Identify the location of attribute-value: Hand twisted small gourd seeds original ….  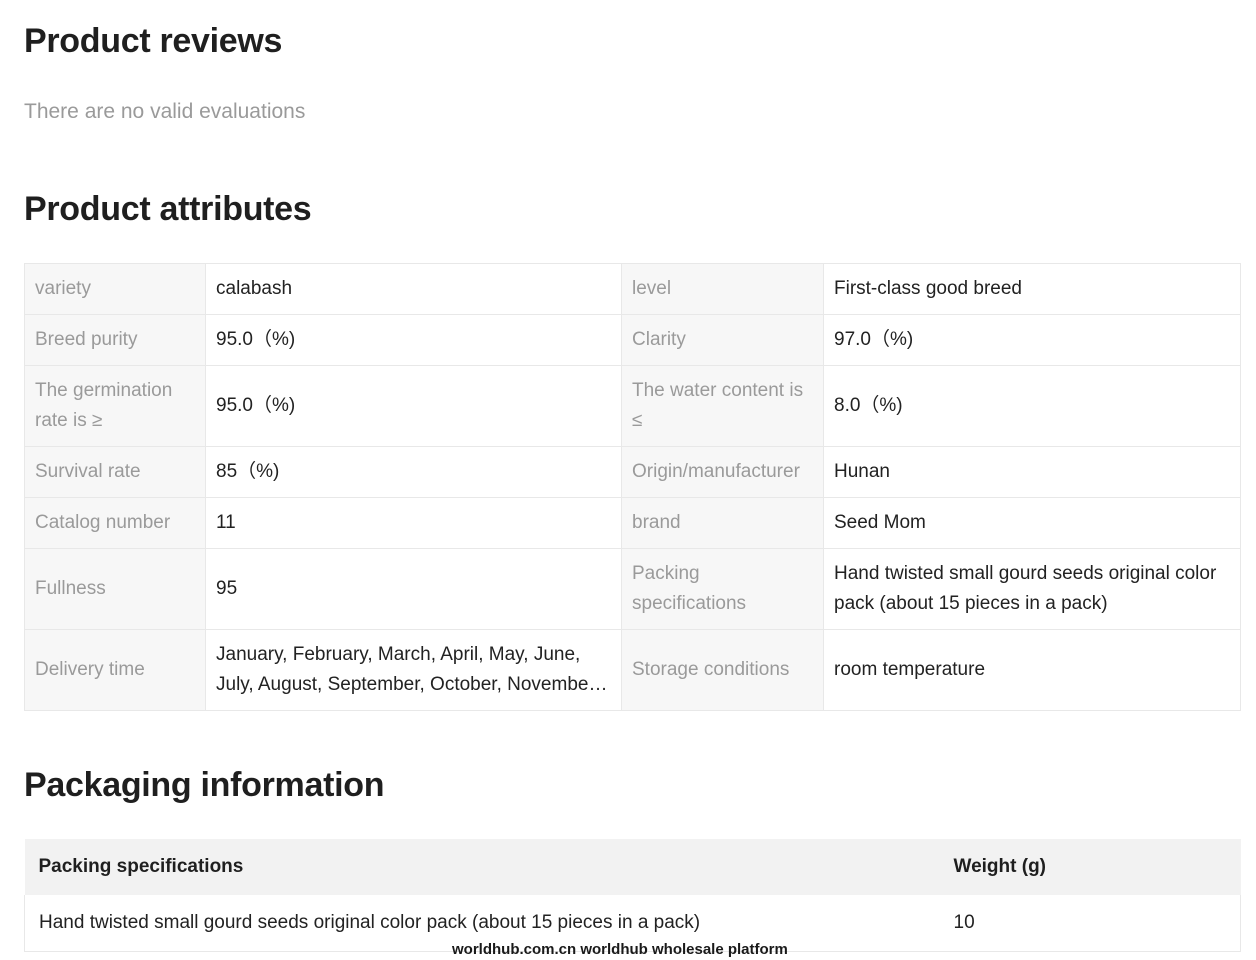
(1032, 589).